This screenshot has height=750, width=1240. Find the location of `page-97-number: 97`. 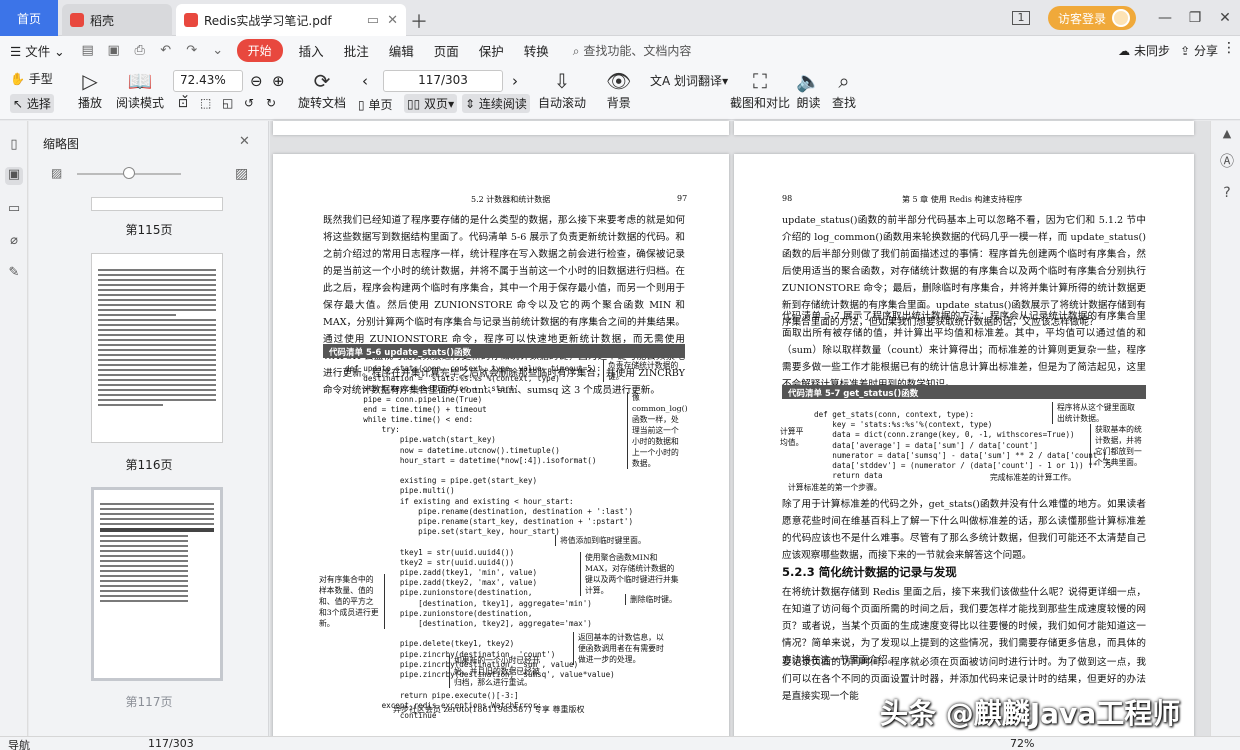

page-97-number: 97 is located at coordinates (682, 198).